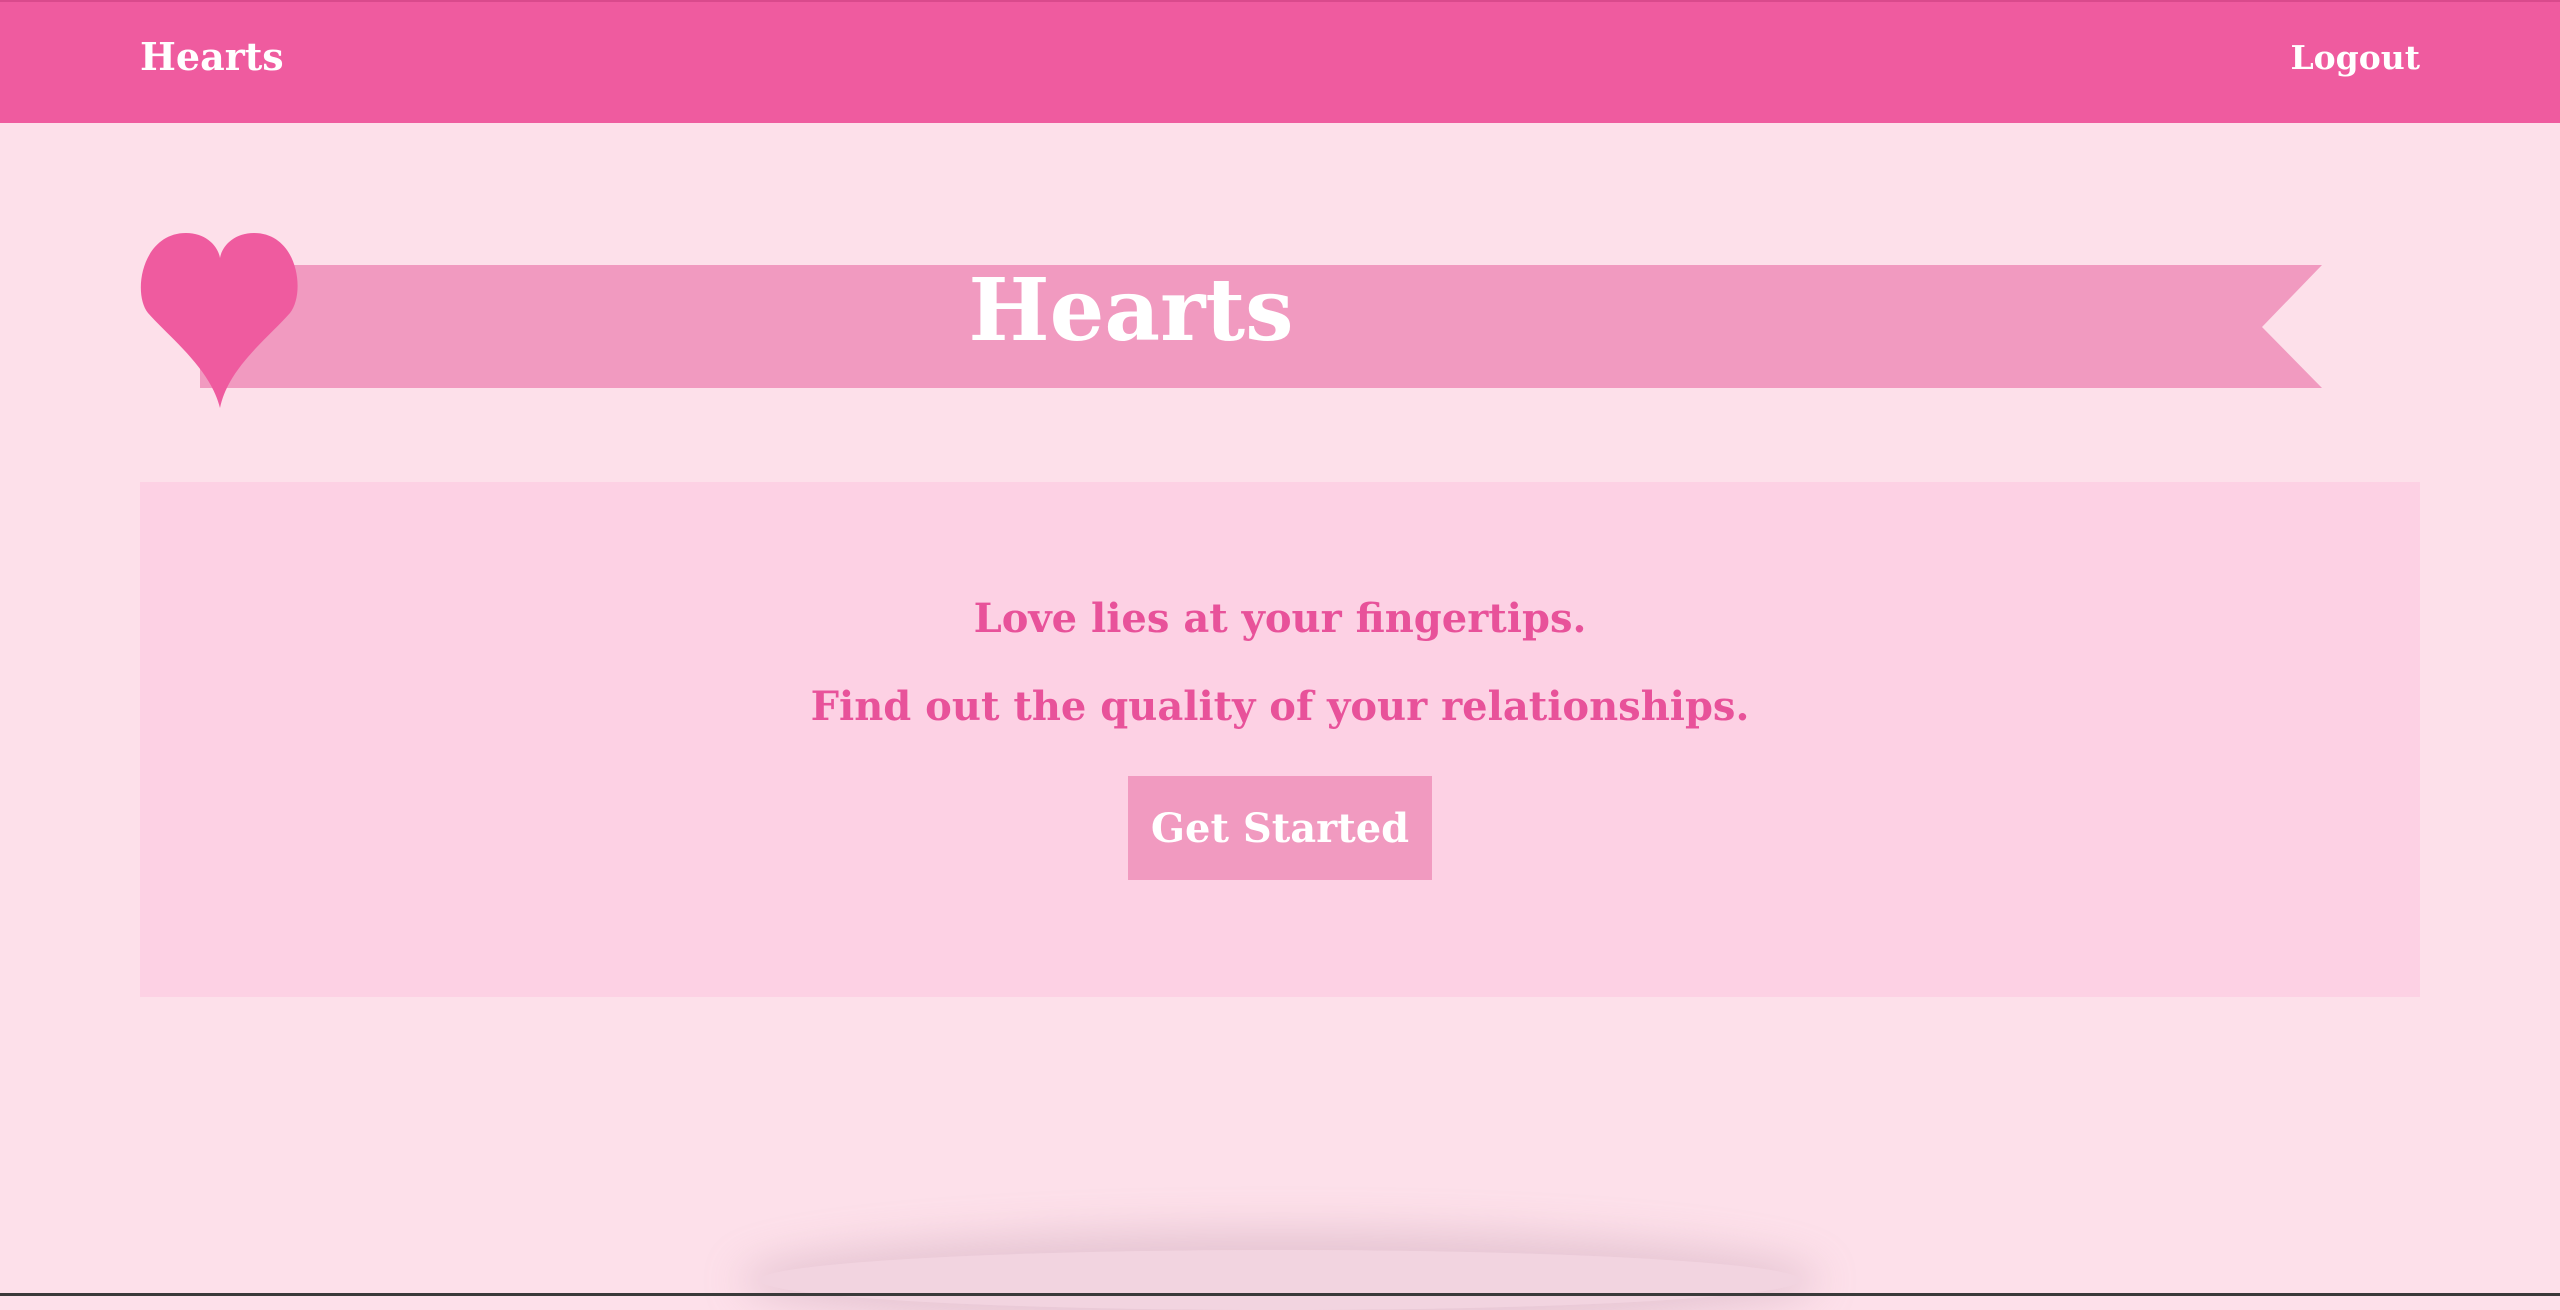  Describe the element at coordinates (1280, 828) in the screenshot. I see `get-started-button: Get Started` at that location.